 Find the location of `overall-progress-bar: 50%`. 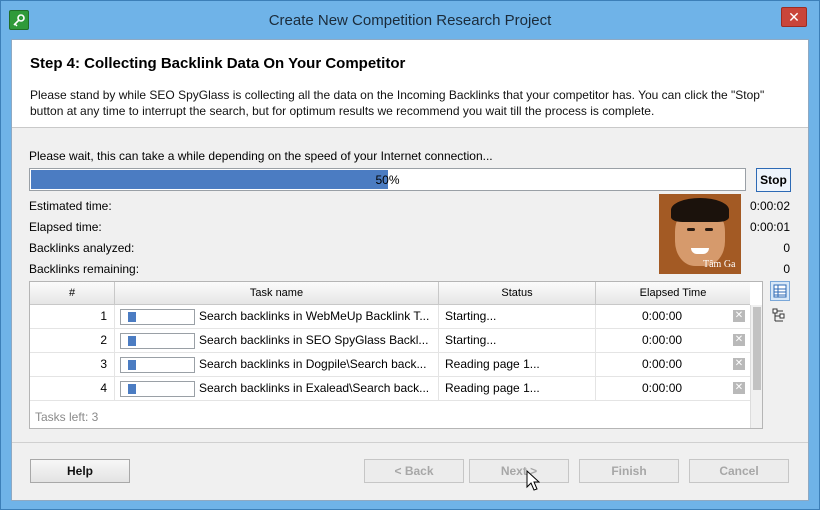

overall-progress-bar: 50% is located at coordinates (387, 179).